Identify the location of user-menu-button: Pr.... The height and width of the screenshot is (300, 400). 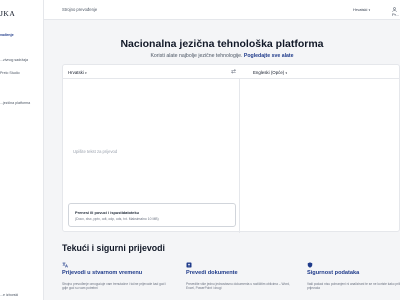
(396, 12).